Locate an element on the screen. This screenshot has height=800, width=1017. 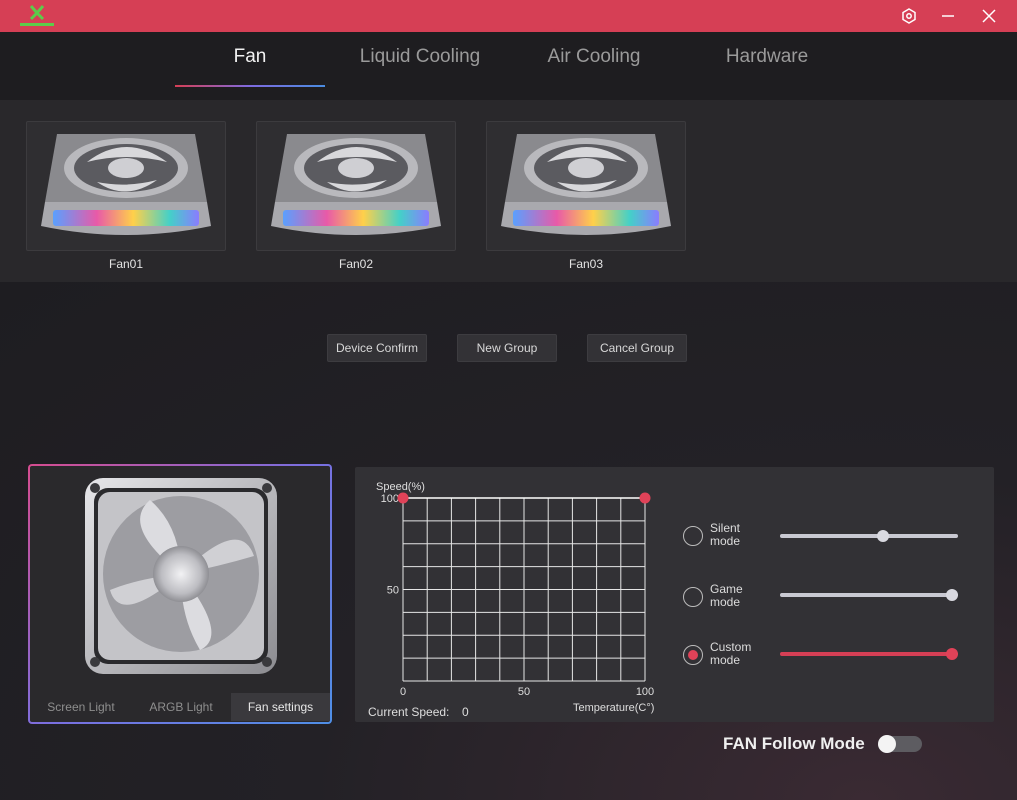
custom-mode-slider is located at coordinates (869, 654).